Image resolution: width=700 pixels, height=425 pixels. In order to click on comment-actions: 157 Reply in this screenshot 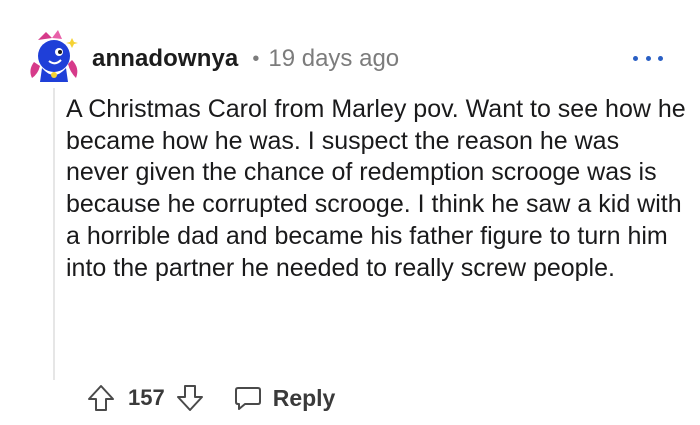, I will do `click(210, 398)`.